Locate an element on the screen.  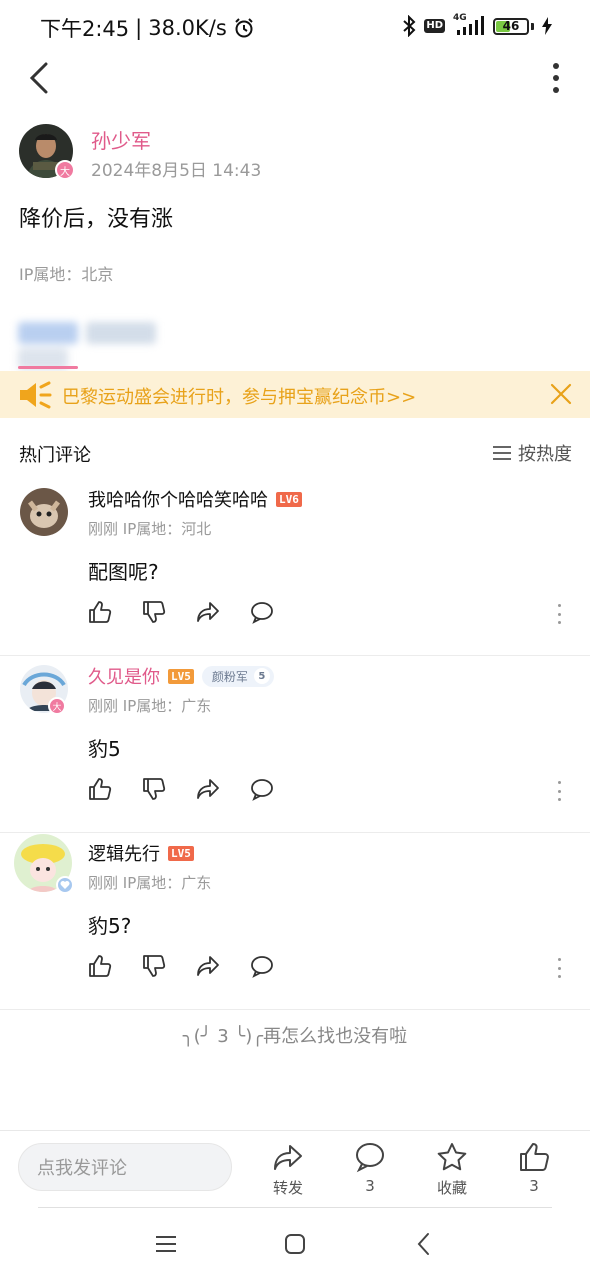
hd-badge: HD is located at coordinates (434, 26).